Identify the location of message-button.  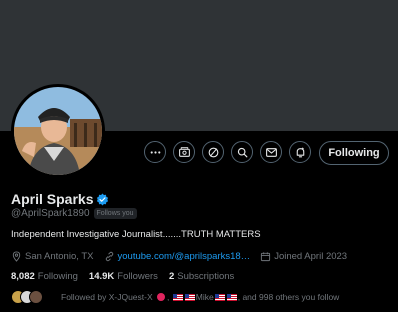
(271, 152).